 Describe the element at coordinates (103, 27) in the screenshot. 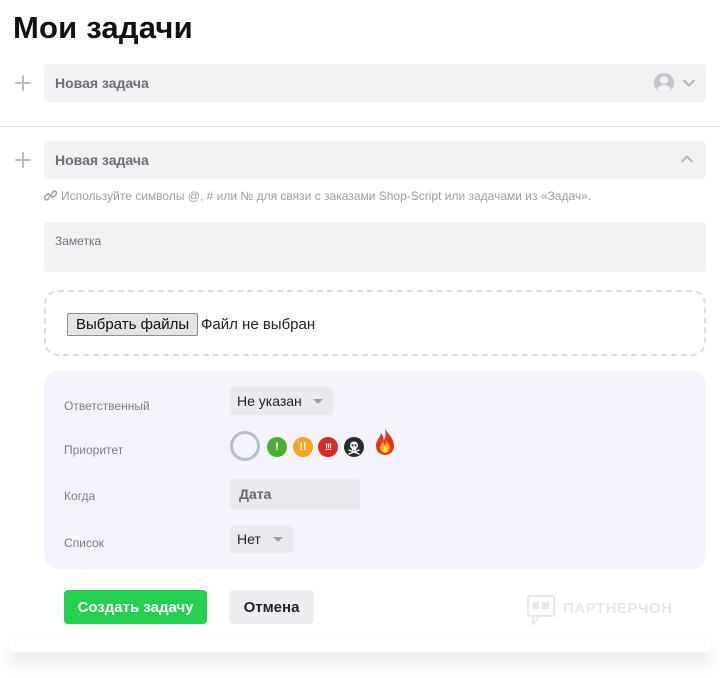

I see `page-title: Мои задачи` at that location.